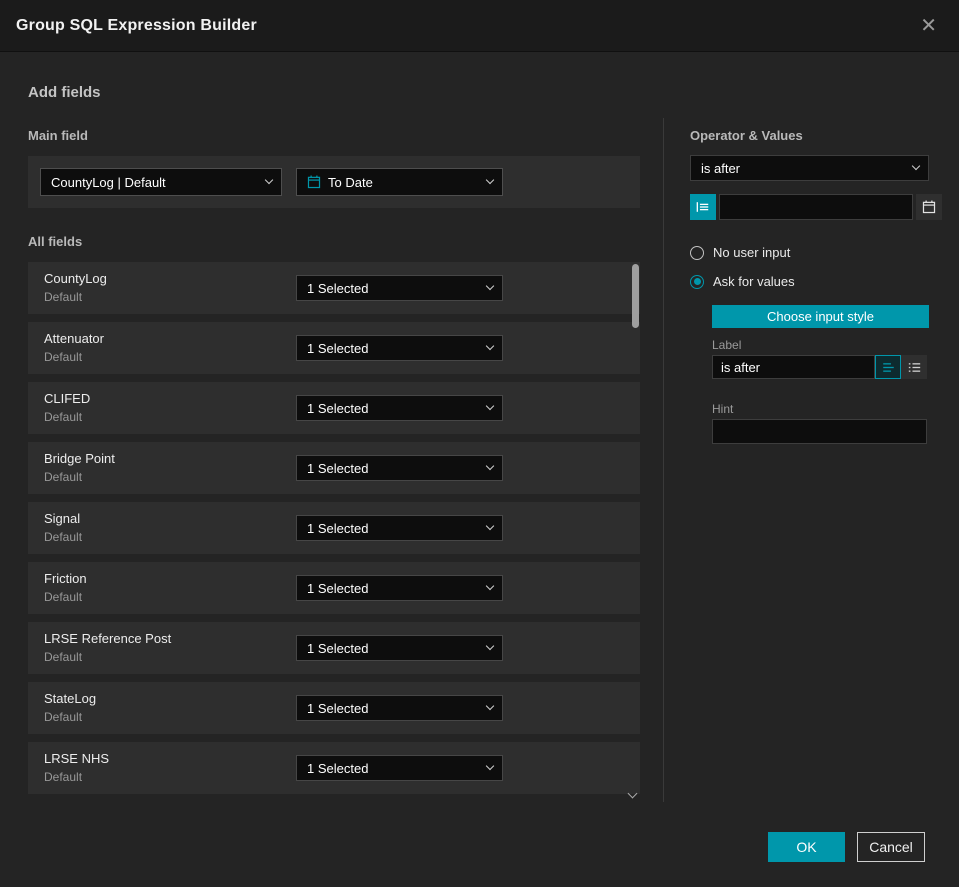 Image resolution: width=959 pixels, height=887 pixels. I want to click on radio-ask-for-values: Ask for values, so click(742, 281).